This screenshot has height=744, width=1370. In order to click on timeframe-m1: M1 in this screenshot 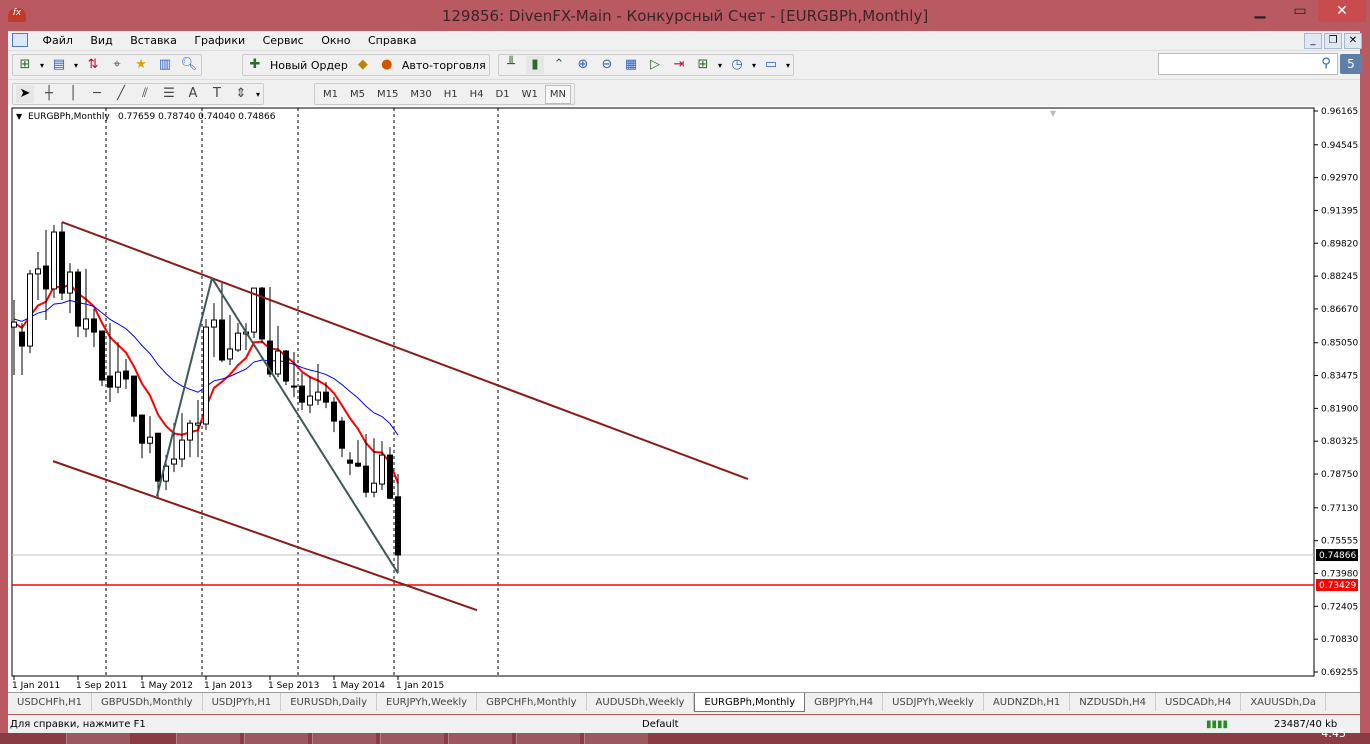, I will do `click(330, 94)`.